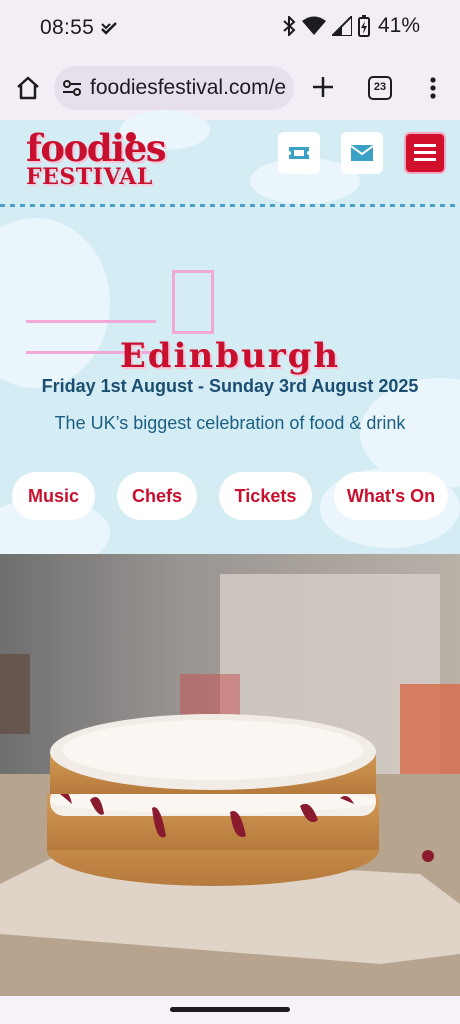 This screenshot has height=1024, width=460. I want to click on home-gesture-bar, so click(230, 1009).